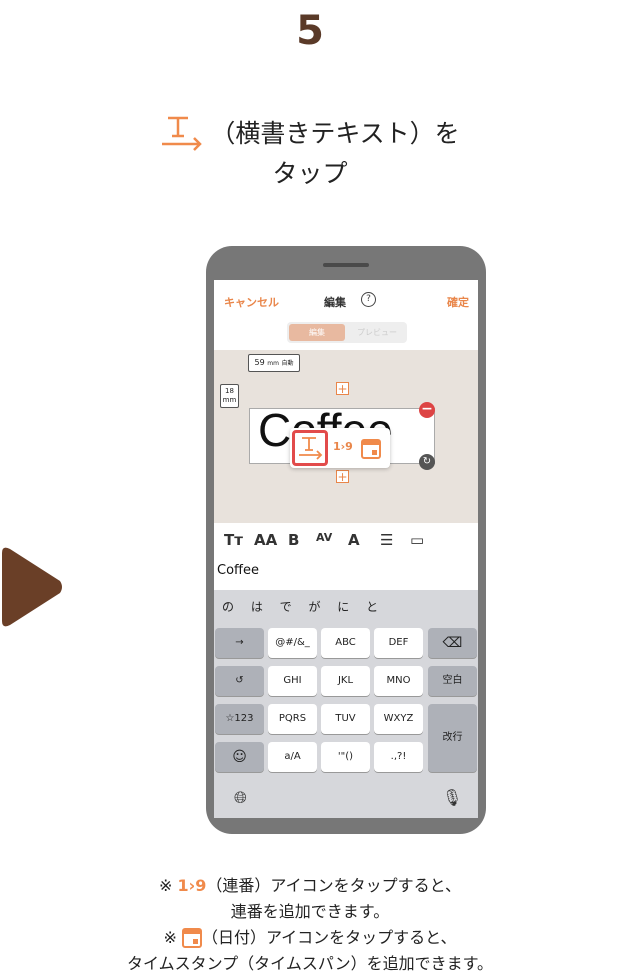 This screenshot has width=620, height=979. I want to click on width-unit: mm, so click(273, 363).